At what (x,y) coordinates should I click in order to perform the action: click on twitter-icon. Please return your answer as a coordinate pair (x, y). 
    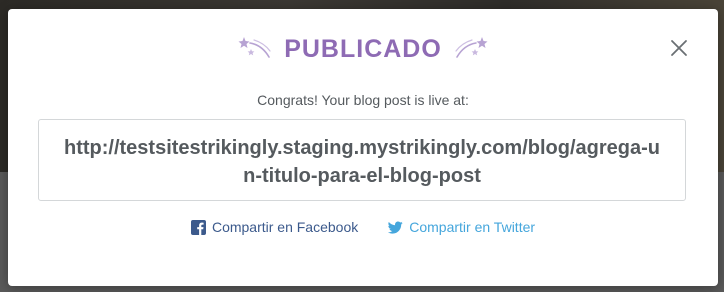
    Looking at the image, I should click on (395, 227).